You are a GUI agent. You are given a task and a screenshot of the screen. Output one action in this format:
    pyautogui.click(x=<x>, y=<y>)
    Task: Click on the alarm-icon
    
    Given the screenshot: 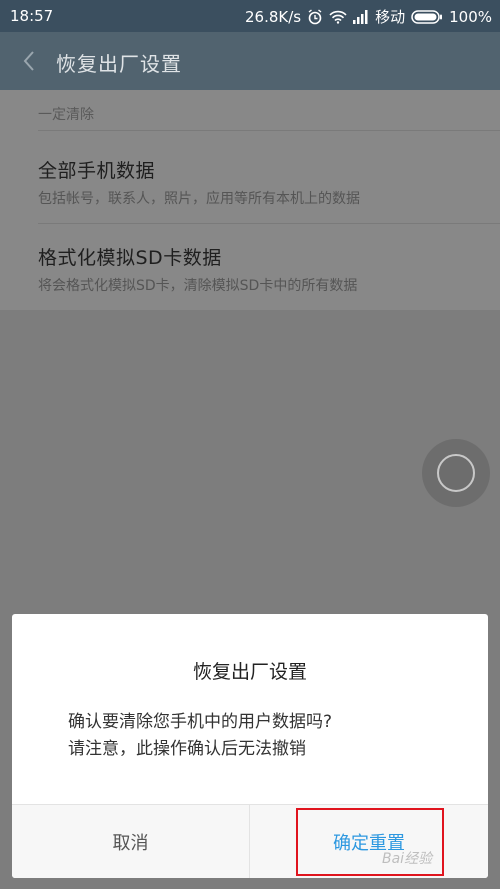 What is the action you would take?
    pyautogui.click(x=315, y=16)
    